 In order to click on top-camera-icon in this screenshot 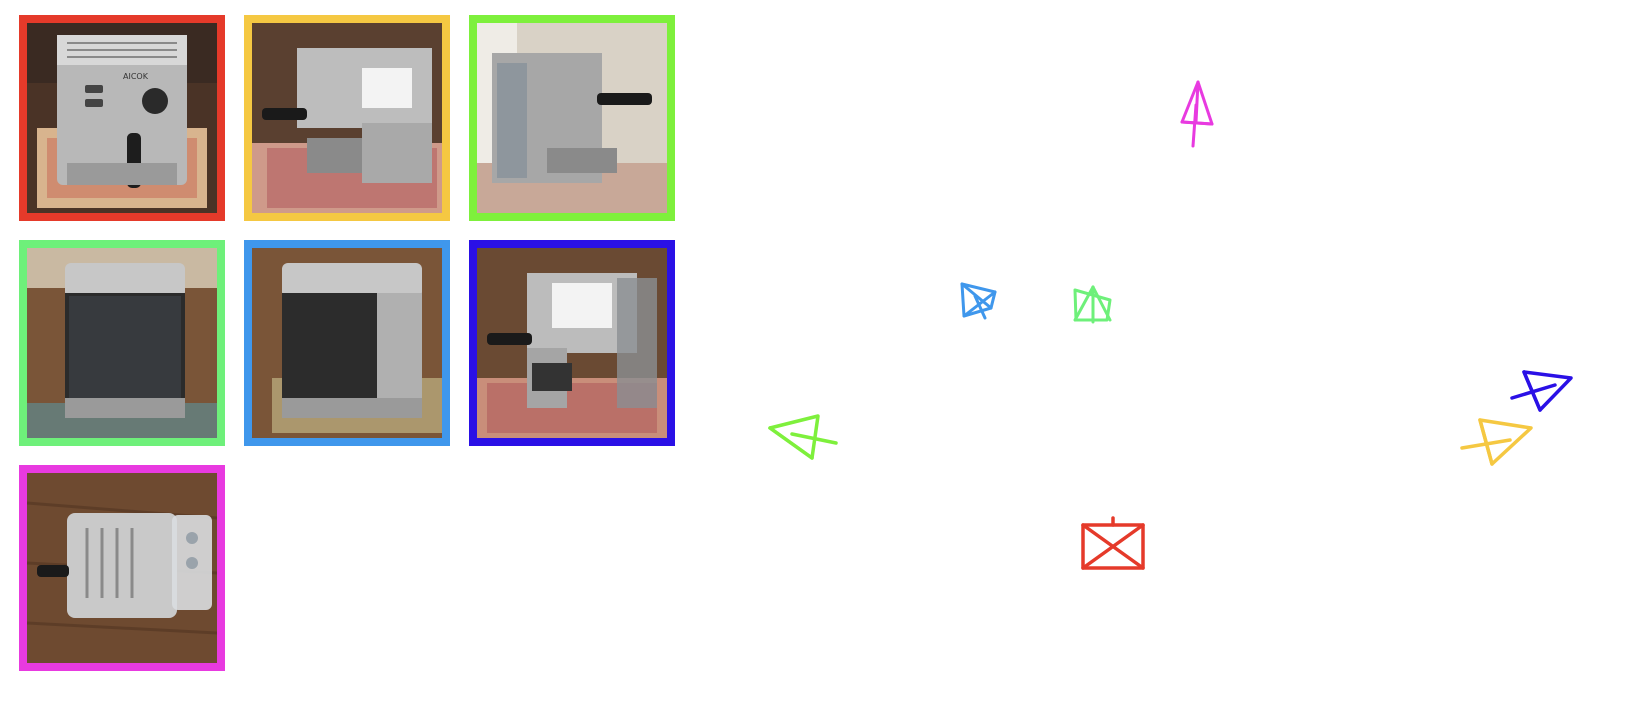, I will do `click(1197, 114)`.